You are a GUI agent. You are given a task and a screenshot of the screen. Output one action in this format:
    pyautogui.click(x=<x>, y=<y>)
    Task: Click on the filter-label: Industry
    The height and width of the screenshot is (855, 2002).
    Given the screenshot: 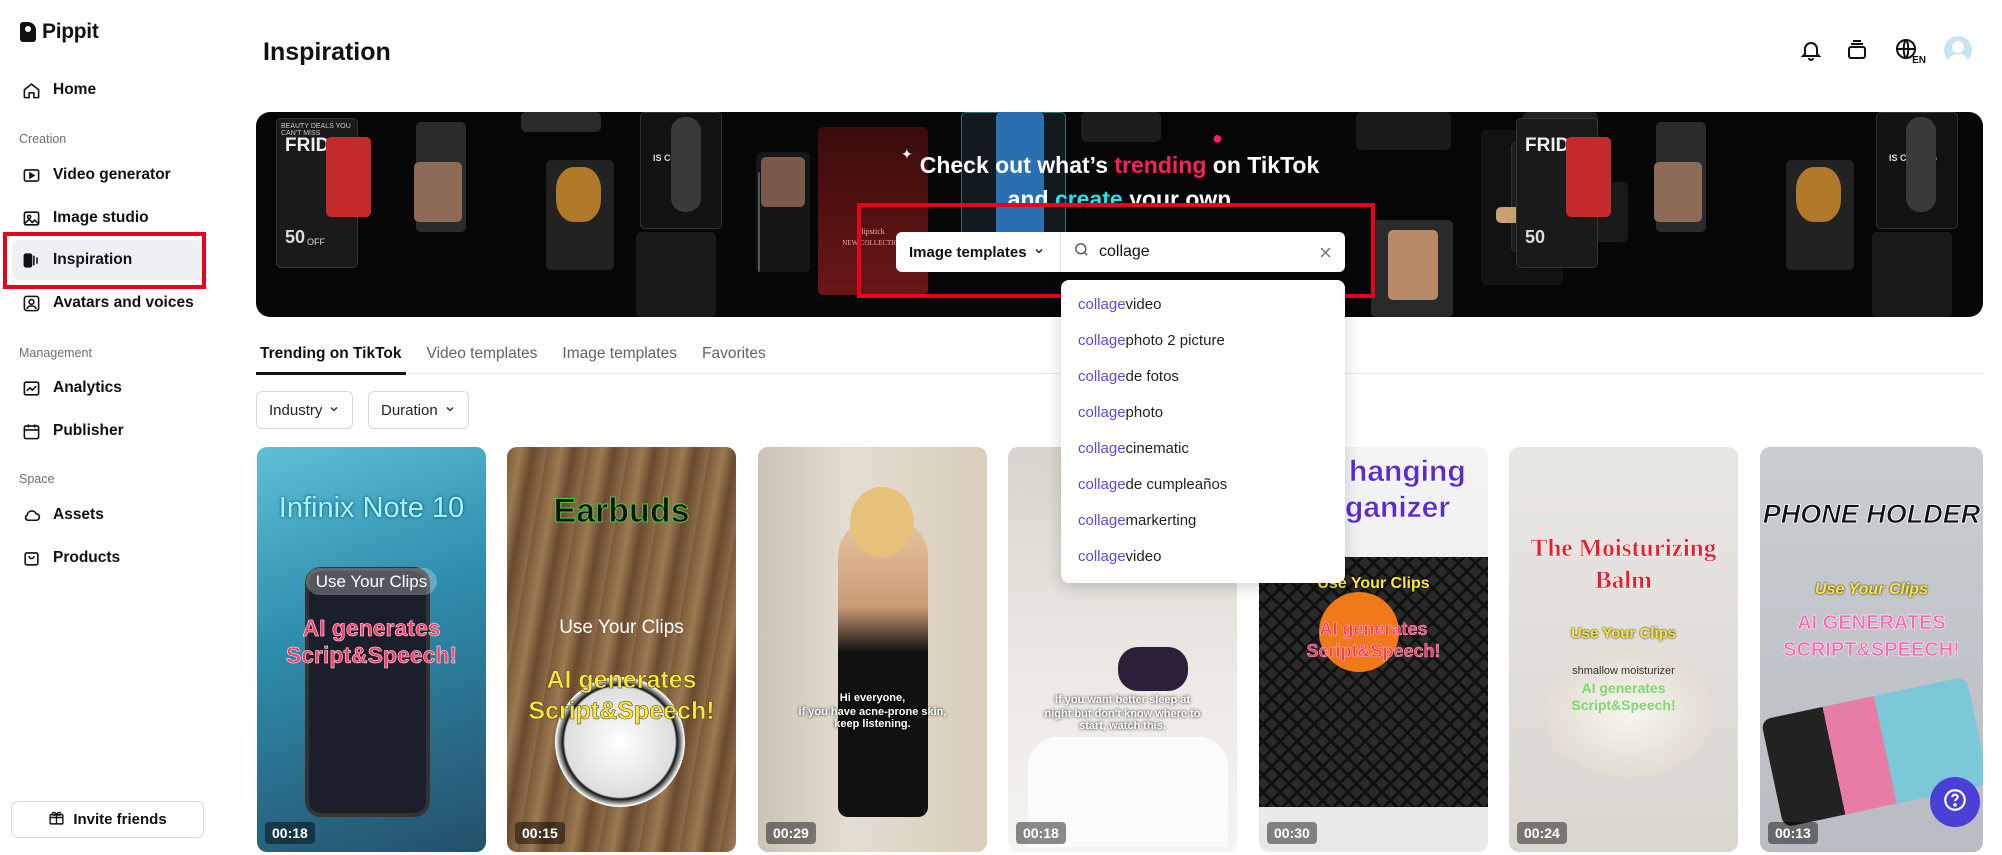 What is the action you would take?
    pyautogui.click(x=296, y=410)
    